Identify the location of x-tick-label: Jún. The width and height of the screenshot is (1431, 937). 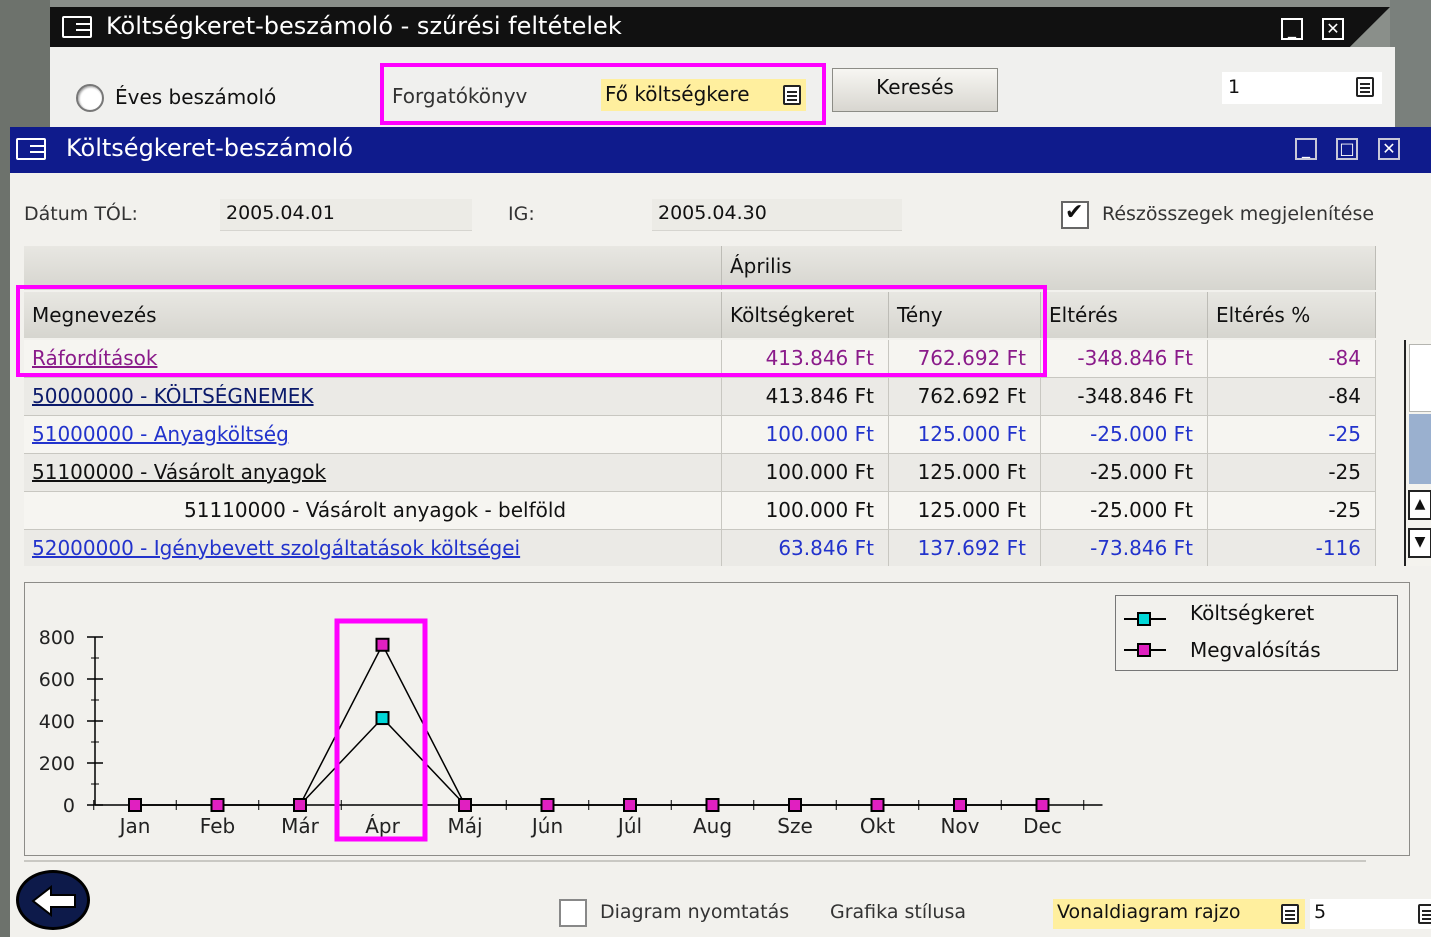
(546, 826).